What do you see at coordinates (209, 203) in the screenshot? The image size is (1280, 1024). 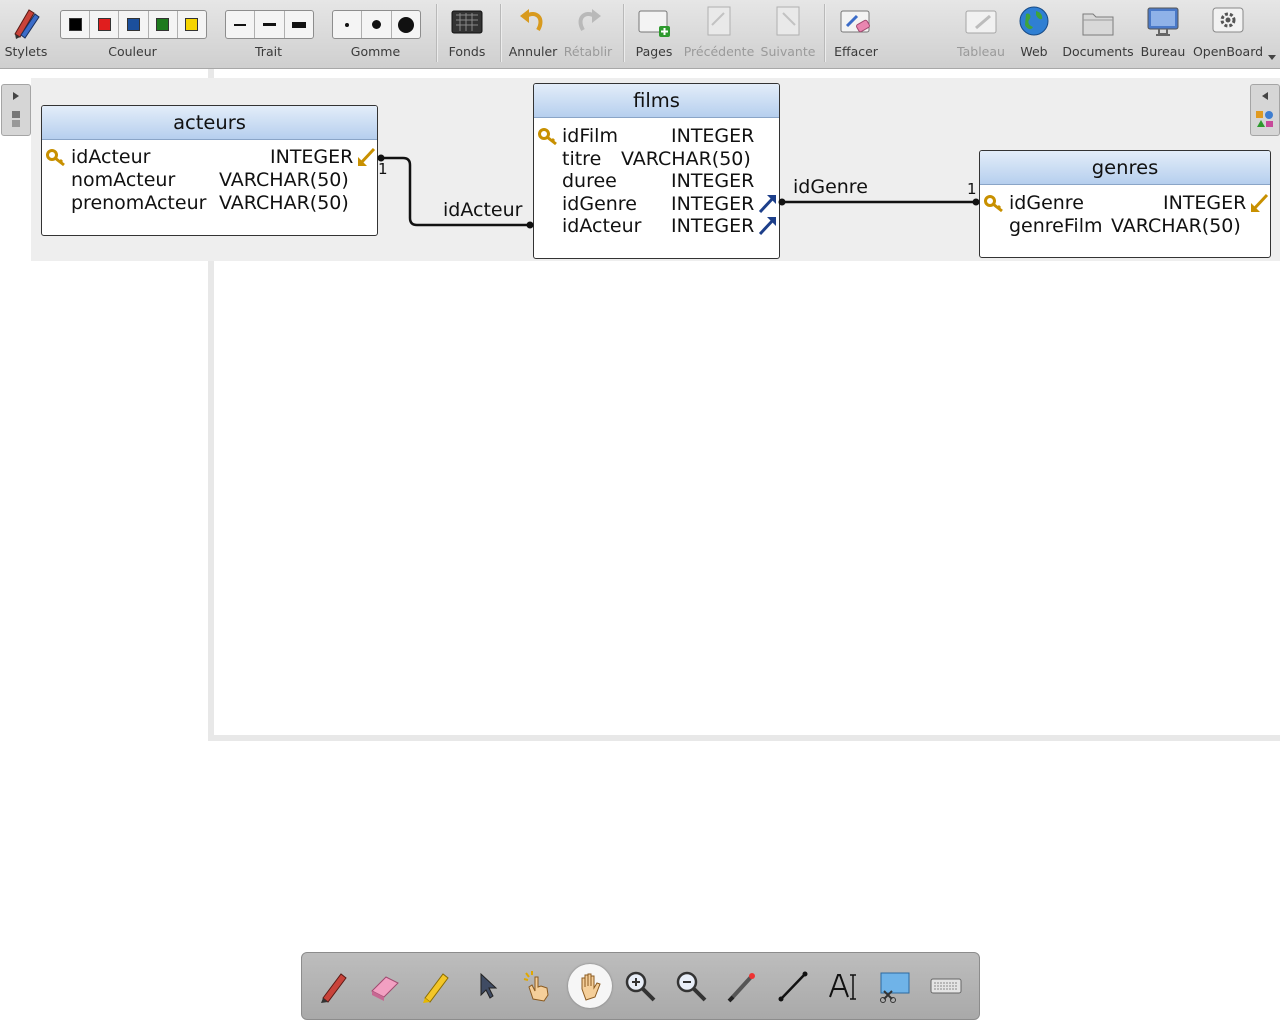 I see `field-row: prenomActeur VARCHAR(50)` at bounding box center [209, 203].